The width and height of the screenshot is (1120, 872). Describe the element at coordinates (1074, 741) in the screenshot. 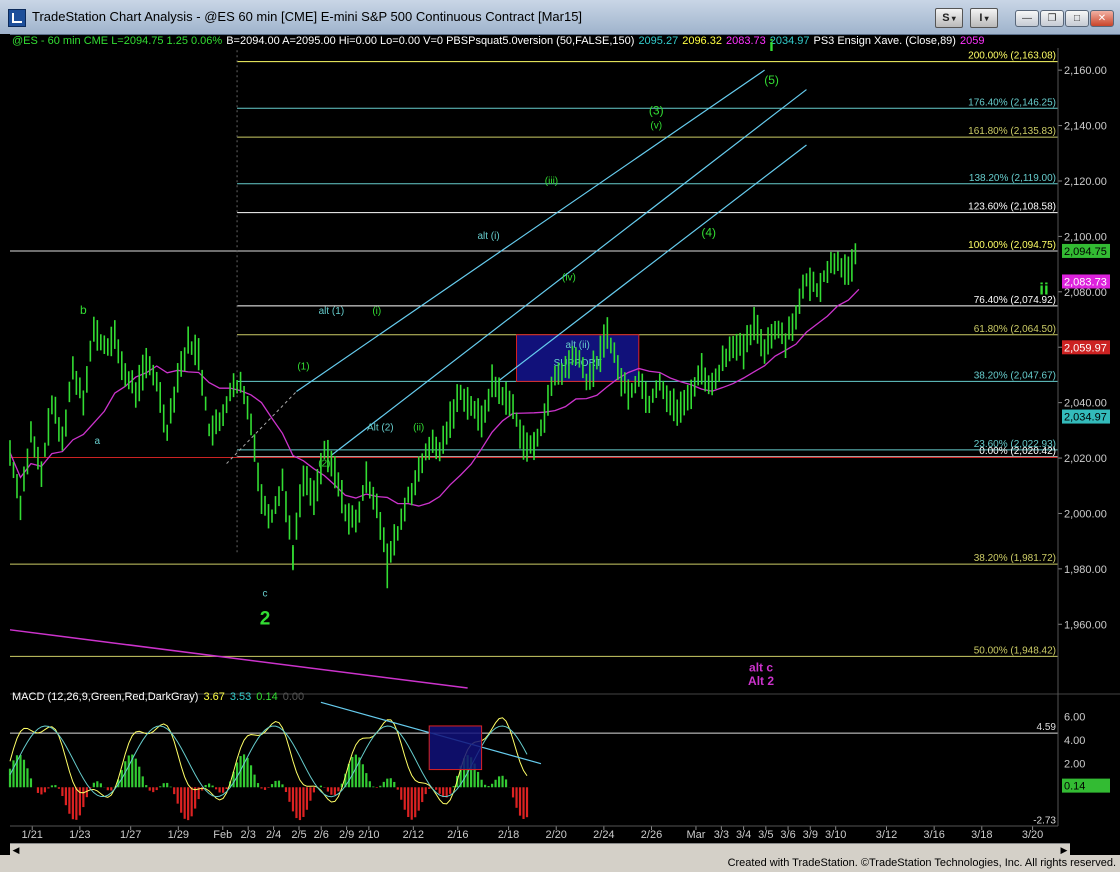

I see `macd-tick-label: 4.00` at that location.